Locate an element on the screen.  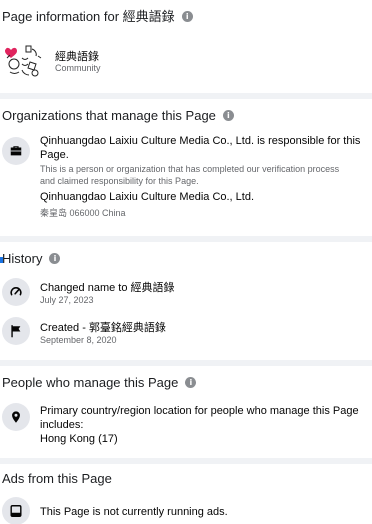
people-title: People who manage this Page i is located at coordinates (99, 382).